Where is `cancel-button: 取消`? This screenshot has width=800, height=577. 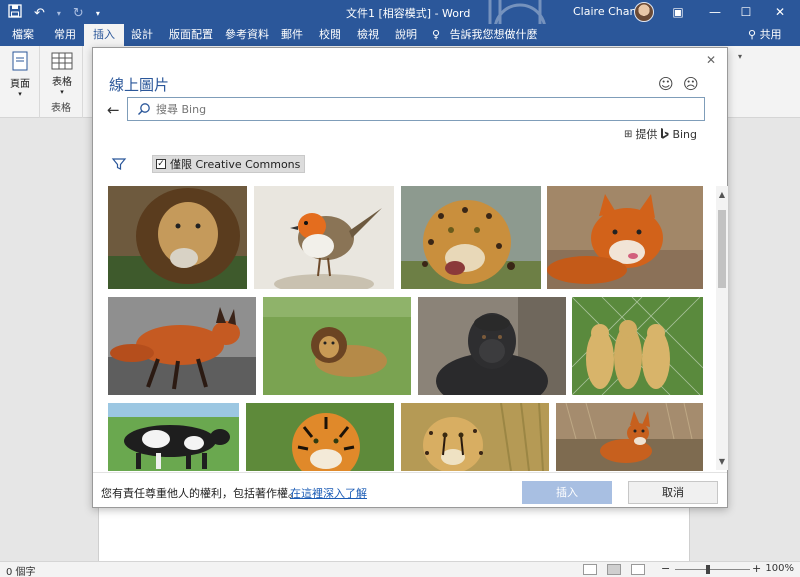 cancel-button: 取消 is located at coordinates (673, 492).